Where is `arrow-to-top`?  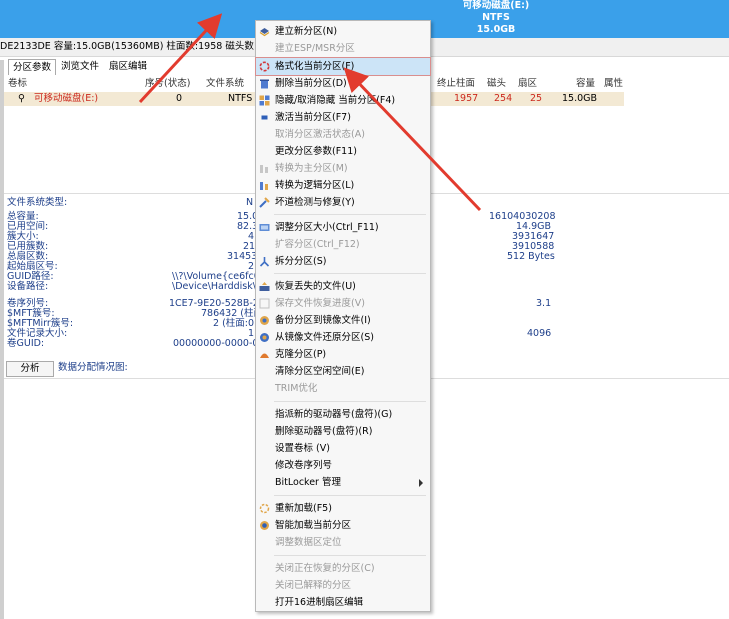 arrow-to-top is located at coordinates (180, 58).